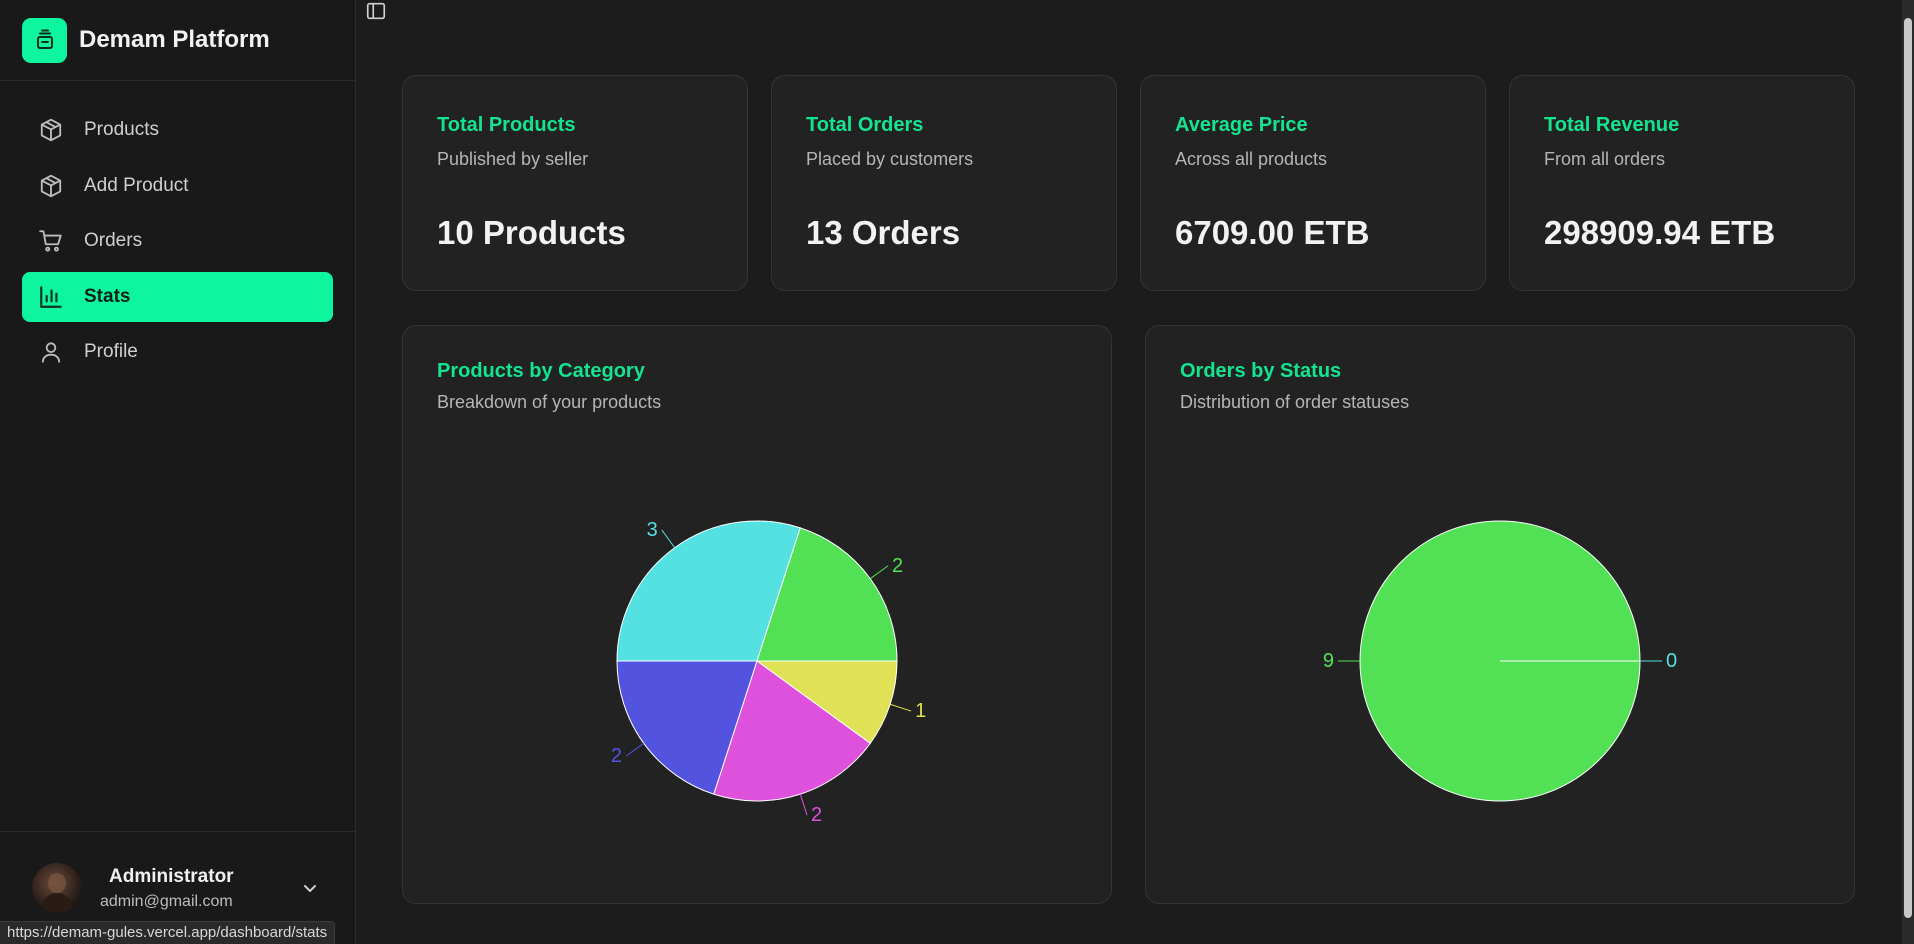 Image resolution: width=1914 pixels, height=944 pixels. I want to click on stat-title: Total Orders, so click(865, 125).